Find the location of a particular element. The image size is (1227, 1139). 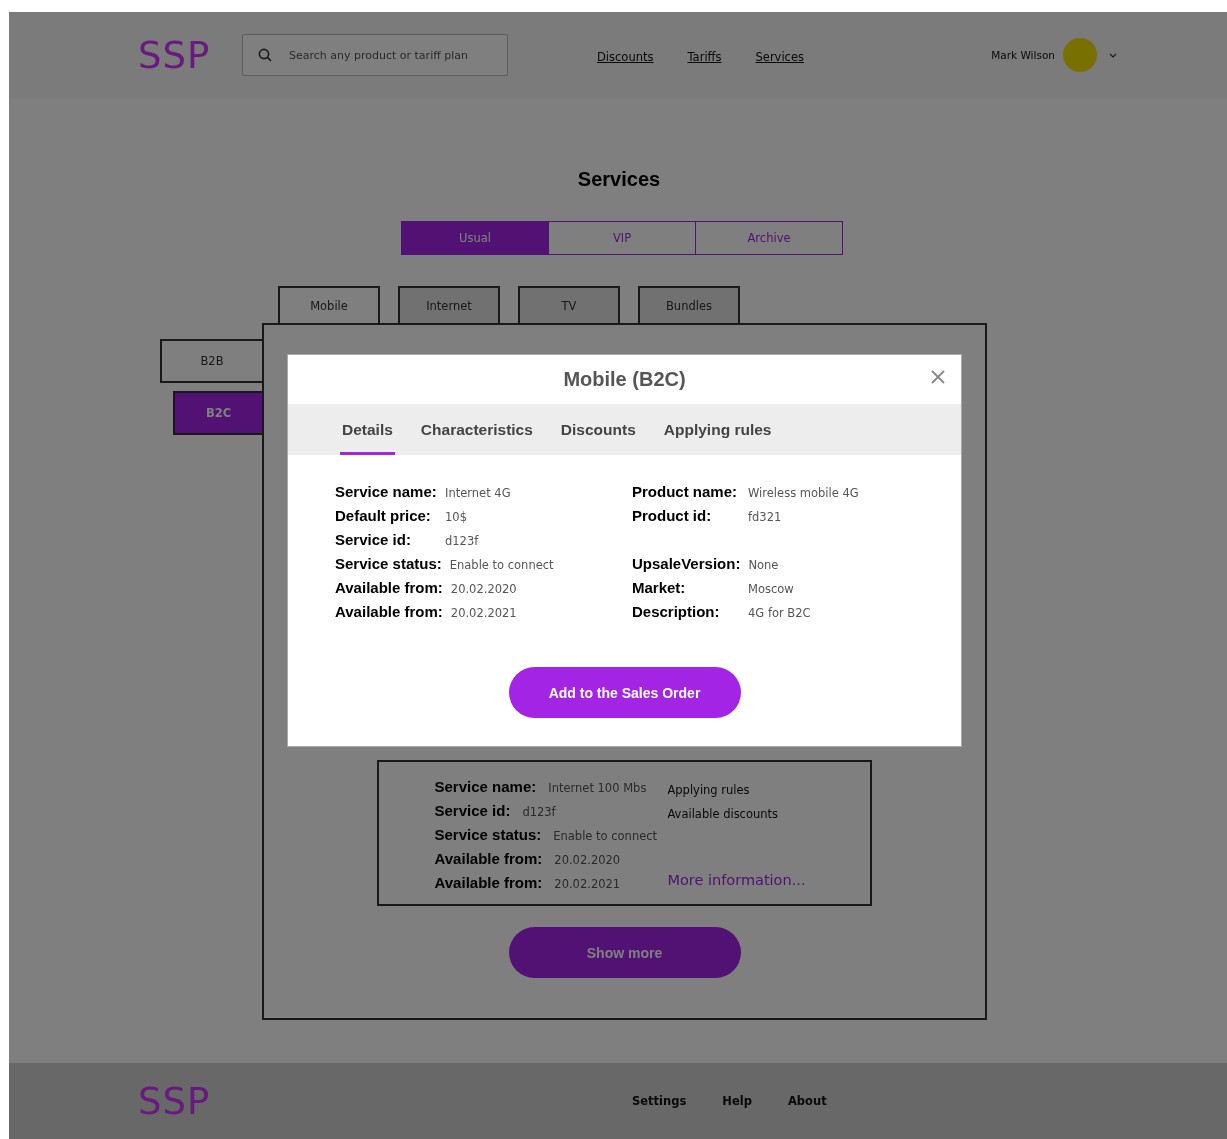

user-name: Mark Wilson is located at coordinates (1023, 55).